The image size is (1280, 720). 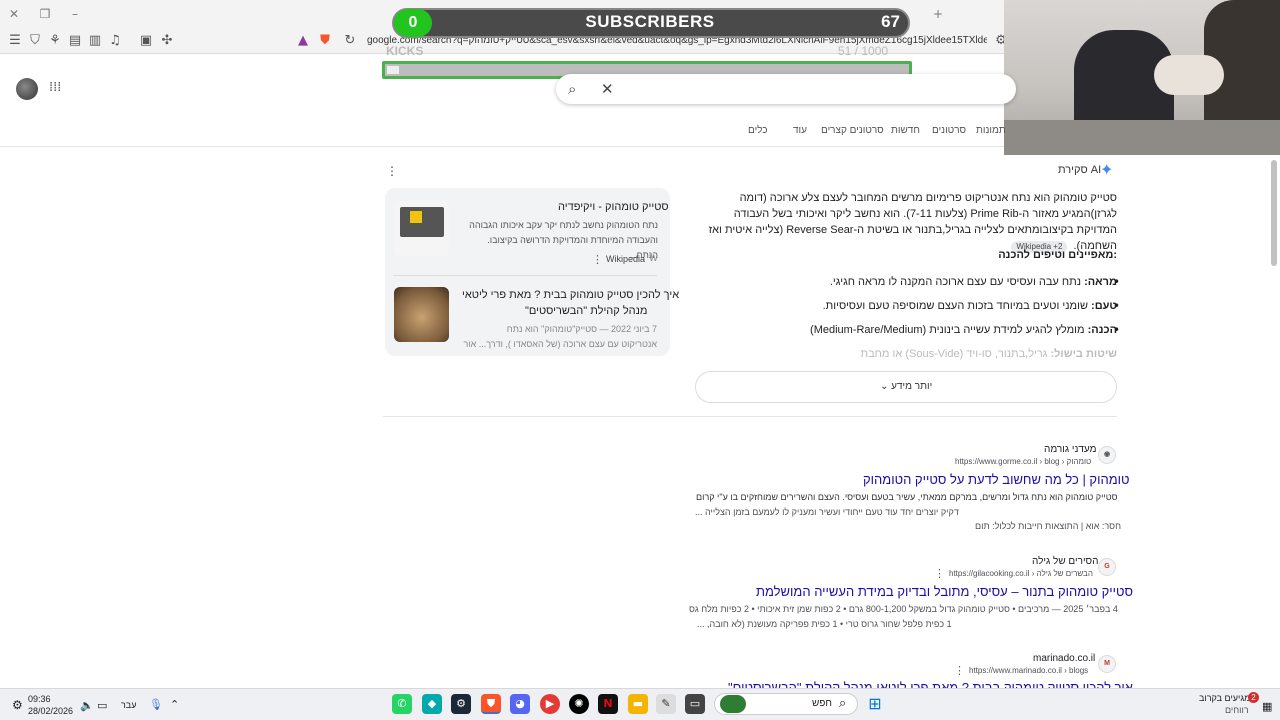 What do you see at coordinates (174, 704) in the screenshot?
I see `chevron-up-icon: ⌃` at bounding box center [174, 704].